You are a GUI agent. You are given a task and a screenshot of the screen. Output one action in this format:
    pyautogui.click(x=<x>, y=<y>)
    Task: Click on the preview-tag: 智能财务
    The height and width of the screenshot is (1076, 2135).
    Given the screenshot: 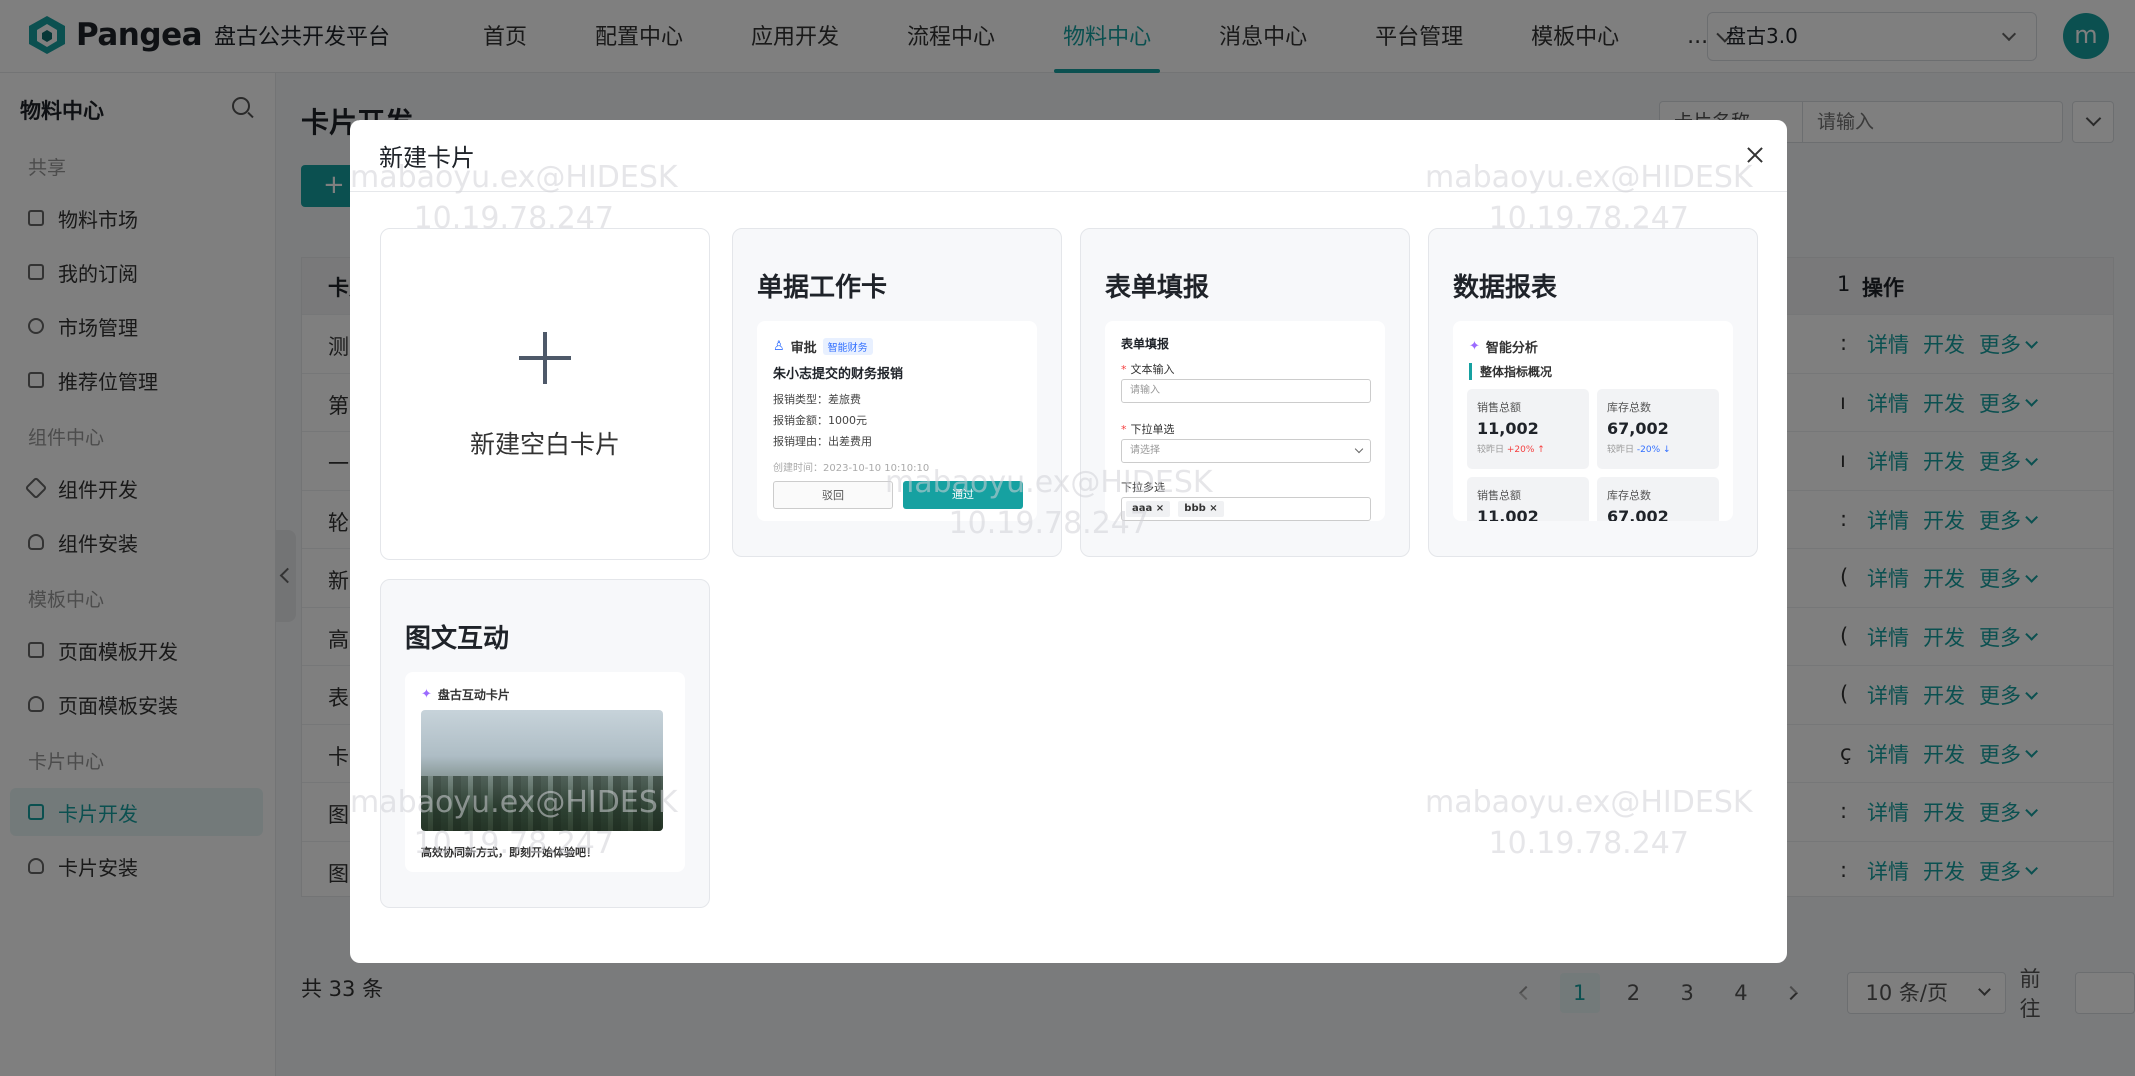 What is the action you would take?
    pyautogui.click(x=847, y=346)
    